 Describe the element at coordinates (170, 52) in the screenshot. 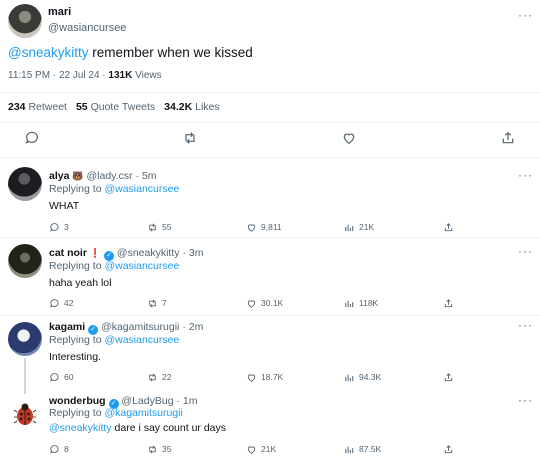

I see `tweet-body: remember when we kissed` at that location.